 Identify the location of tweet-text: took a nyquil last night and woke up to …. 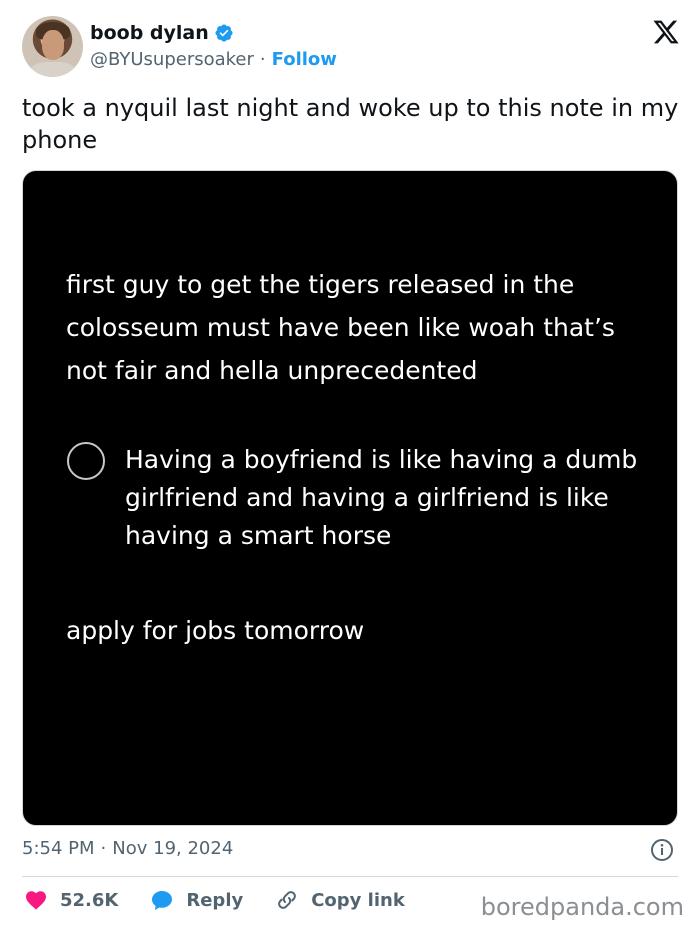
(350, 124).